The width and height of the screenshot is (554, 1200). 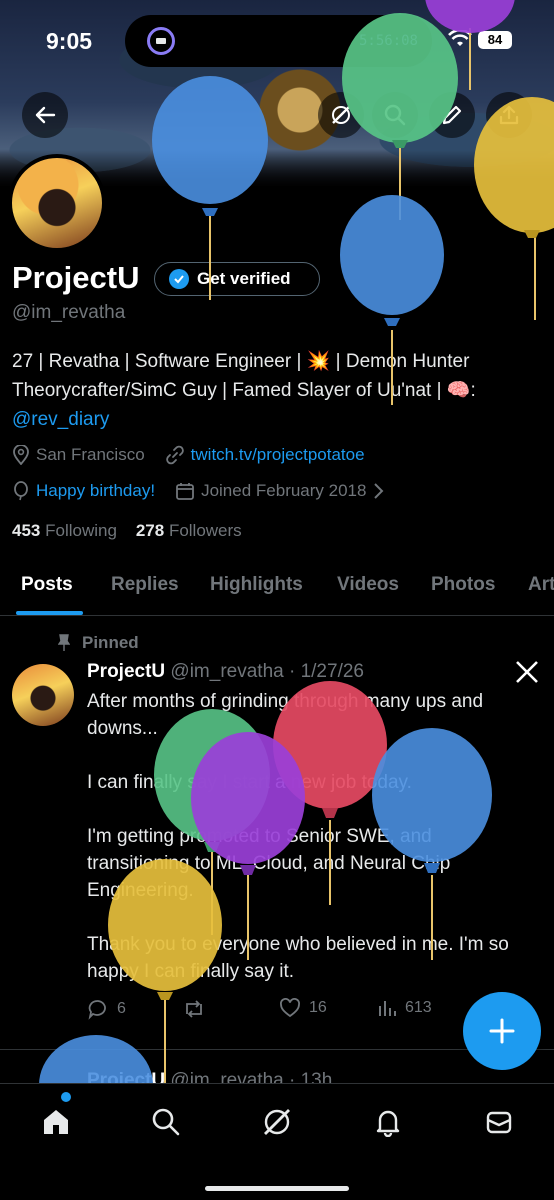 I want to click on grok-button, so click(x=341, y=115).